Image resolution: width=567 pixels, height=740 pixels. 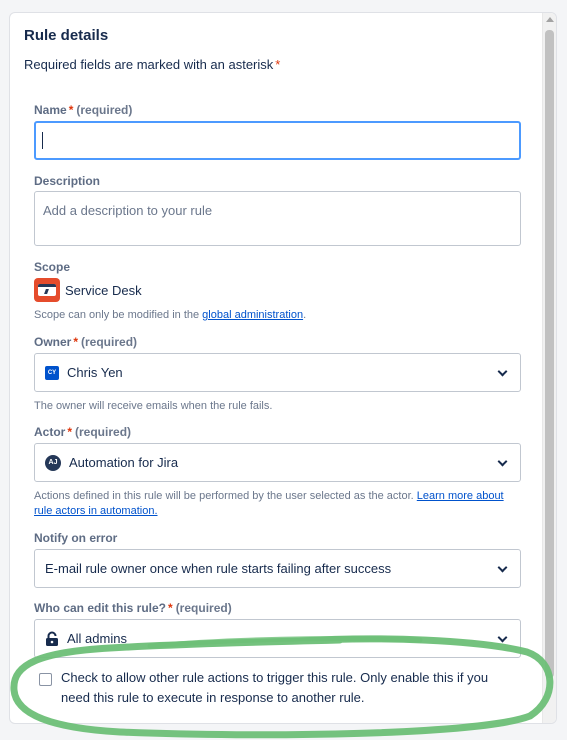 I want to click on owner-label: Owner * (required), so click(x=85, y=342).